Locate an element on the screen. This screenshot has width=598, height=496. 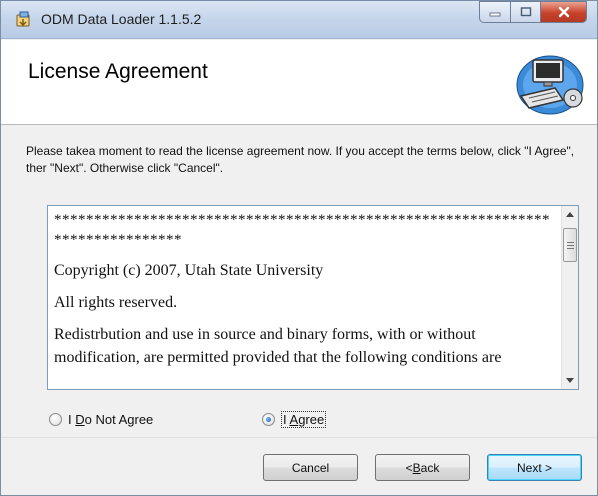
window-controls is located at coordinates (533, 13).